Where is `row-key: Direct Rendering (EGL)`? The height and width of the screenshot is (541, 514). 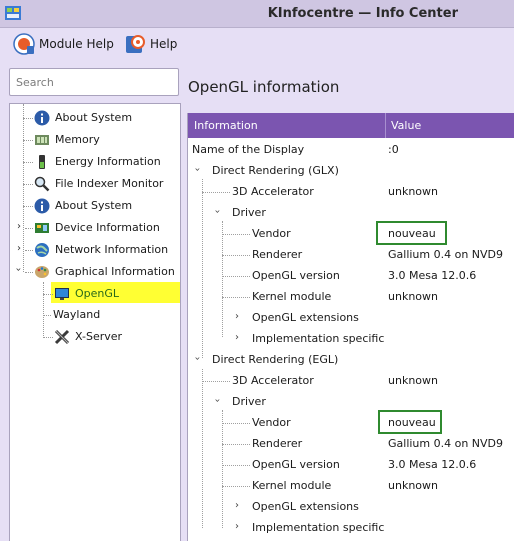
row-key: Direct Rendering (EGL) is located at coordinates (275, 359).